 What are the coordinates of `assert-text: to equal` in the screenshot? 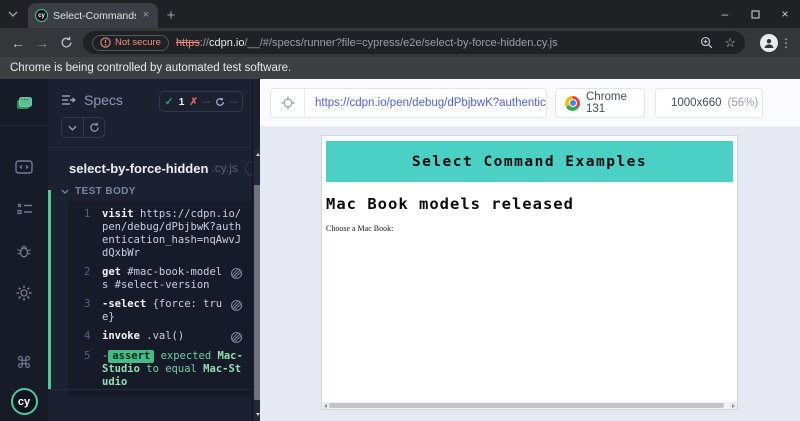 It's located at (171, 369).